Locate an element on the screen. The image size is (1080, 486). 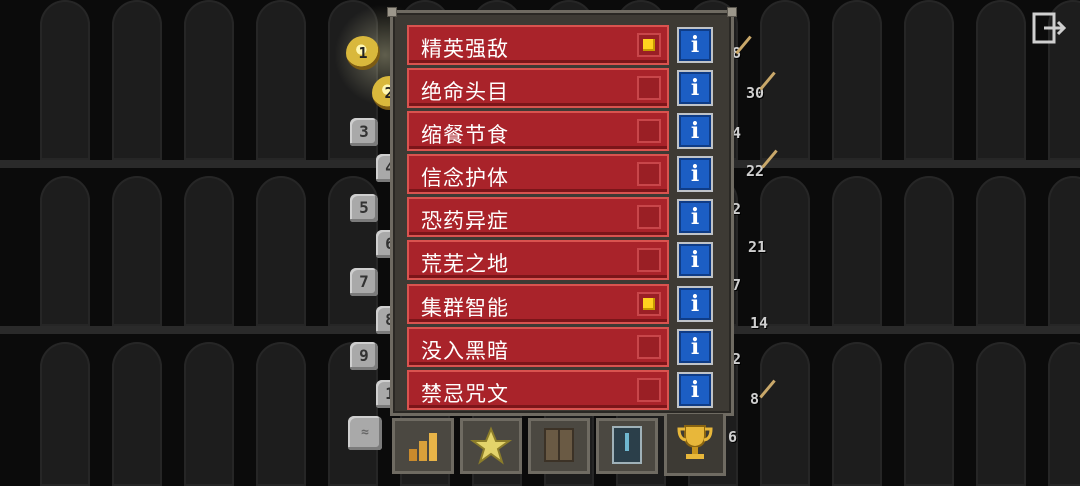
challenge-label: 恐药异症 is located at coordinates (465, 221).